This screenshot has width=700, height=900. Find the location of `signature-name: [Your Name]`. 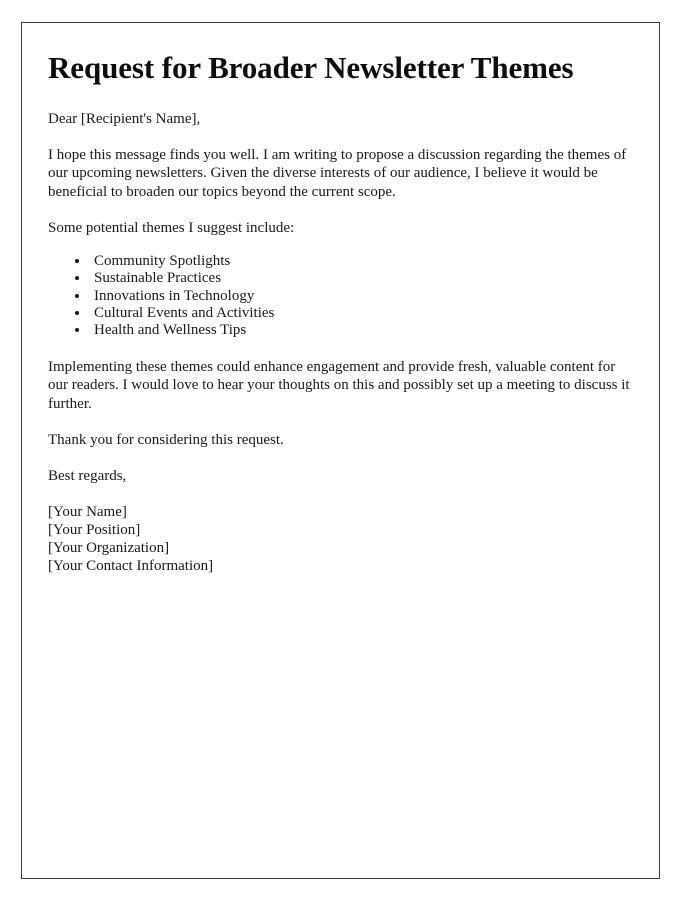

signature-name: [Your Name] is located at coordinates (87, 512).